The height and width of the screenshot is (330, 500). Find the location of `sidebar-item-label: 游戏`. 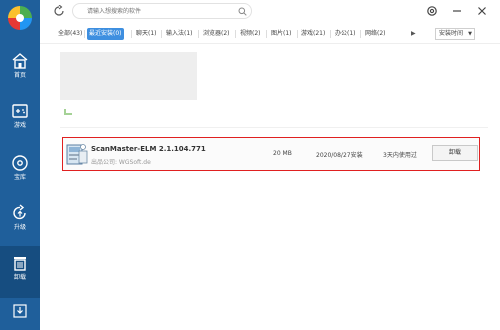

sidebar-item-label: 游戏 is located at coordinates (19, 125).